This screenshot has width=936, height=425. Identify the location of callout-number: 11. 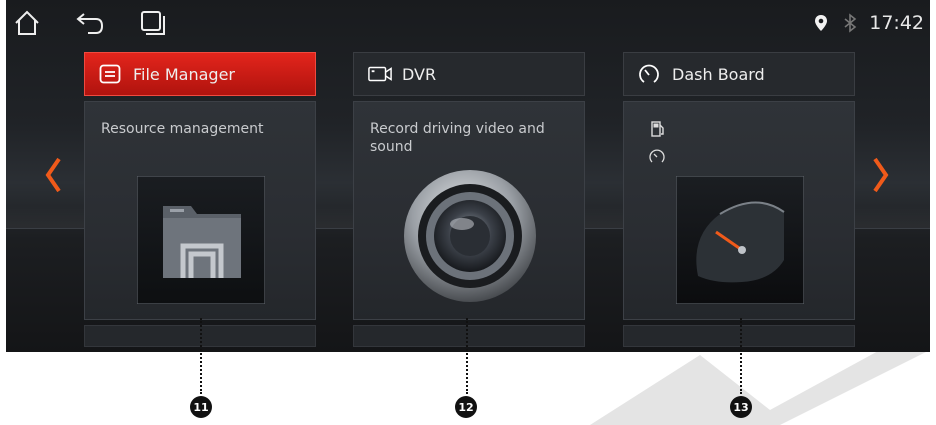
(201, 407).